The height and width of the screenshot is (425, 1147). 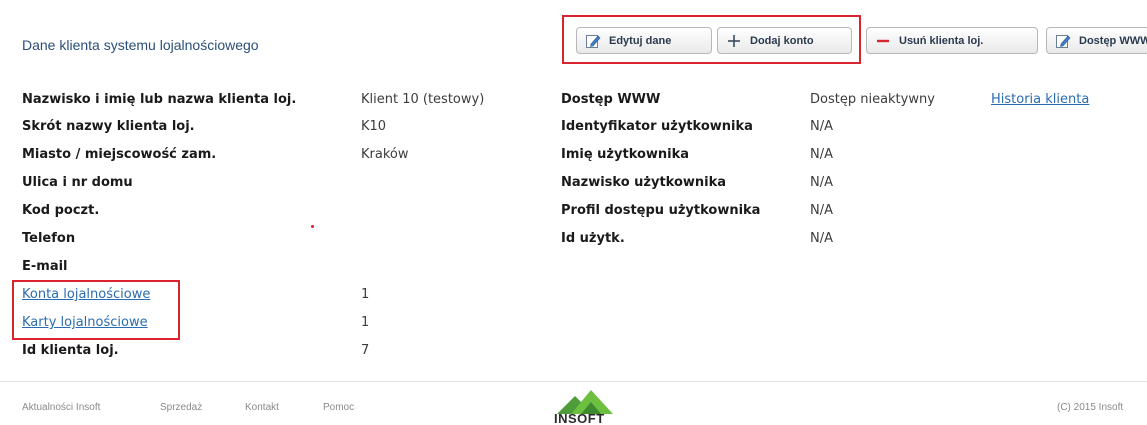 I want to click on www-access-field-label: Dostęp WWW, so click(x=611, y=99).